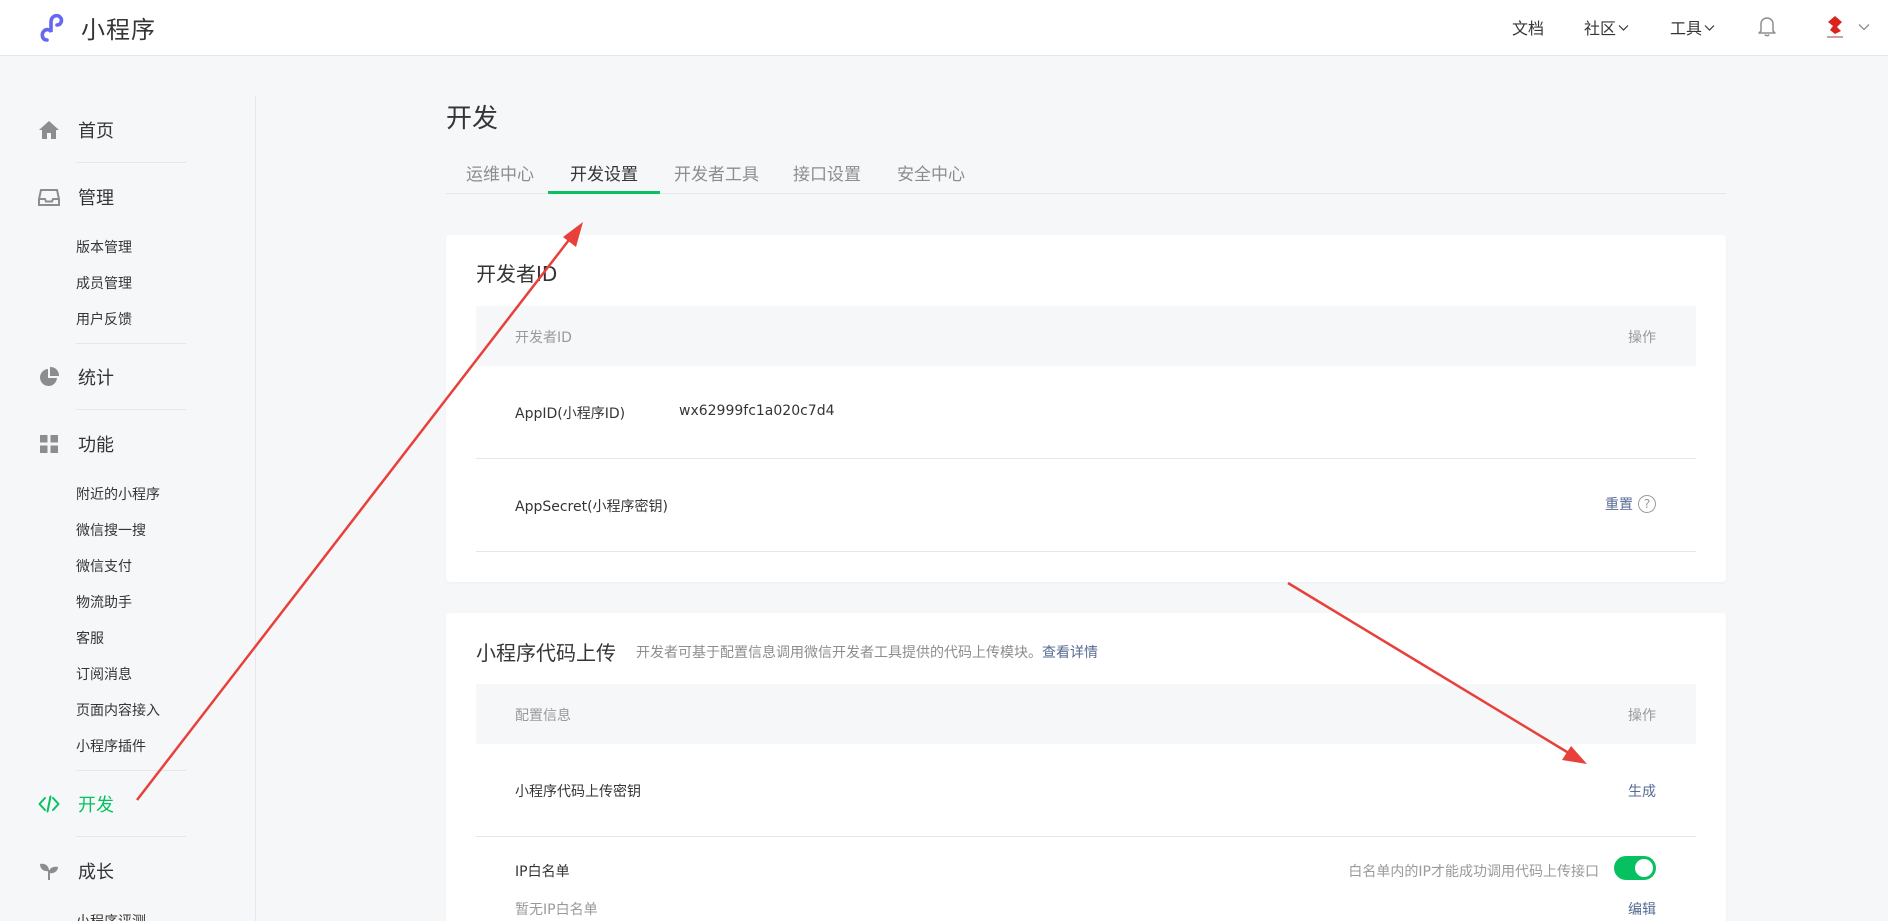 The image size is (1888, 921). I want to click on sidebar-item-label: 管理, so click(96, 198).